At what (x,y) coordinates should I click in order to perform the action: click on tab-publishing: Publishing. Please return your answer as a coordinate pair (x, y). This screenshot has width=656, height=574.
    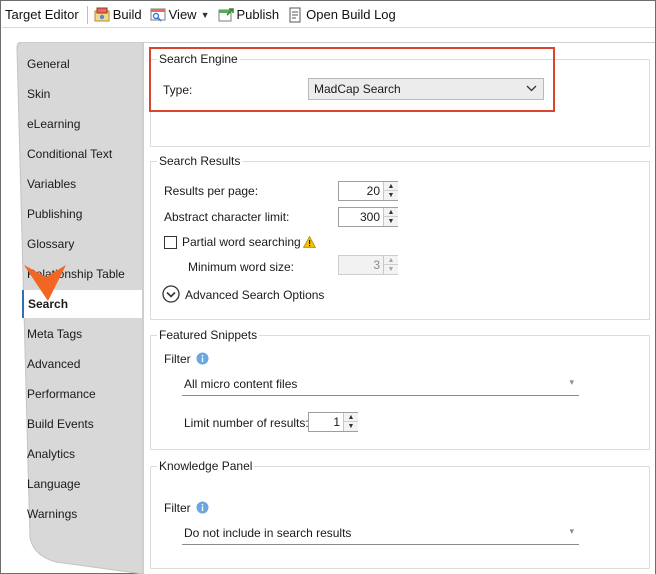
    Looking at the image, I should click on (83, 214).